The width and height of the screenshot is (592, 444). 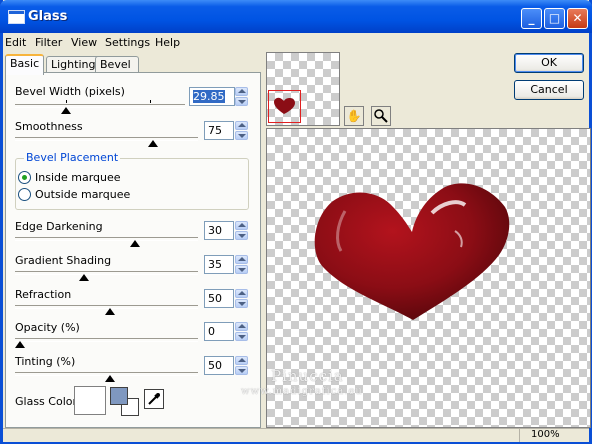 I want to click on menu-view: View, so click(x=84, y=42).